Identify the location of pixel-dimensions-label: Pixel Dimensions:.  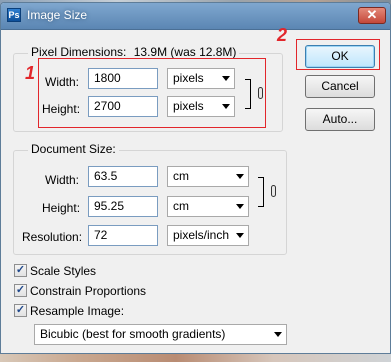
(79, 52).